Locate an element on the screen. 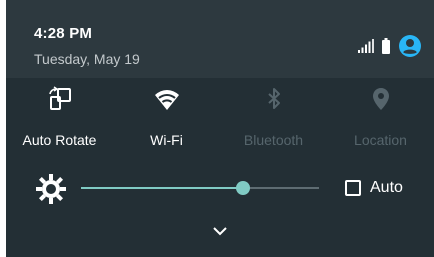 The image size is (434, 257). tile-label: Bluetooth is located at coordinates (273, 140).